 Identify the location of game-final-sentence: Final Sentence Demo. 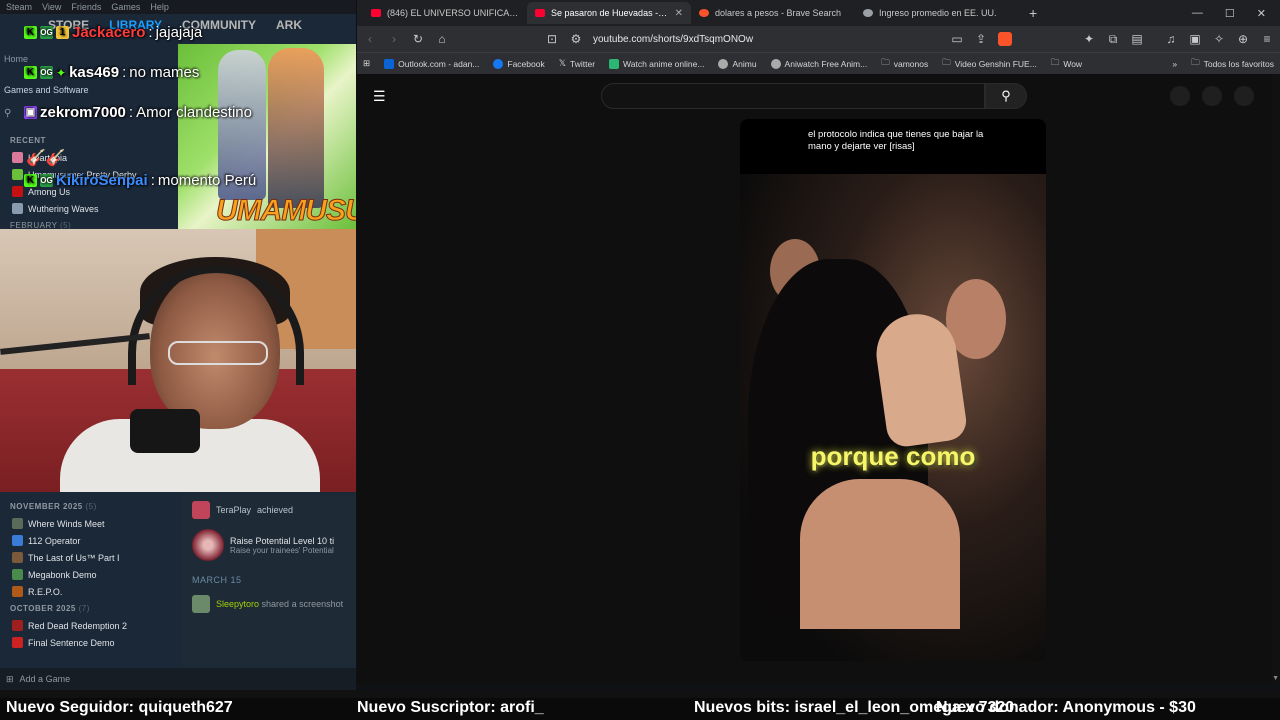
(88, 642).